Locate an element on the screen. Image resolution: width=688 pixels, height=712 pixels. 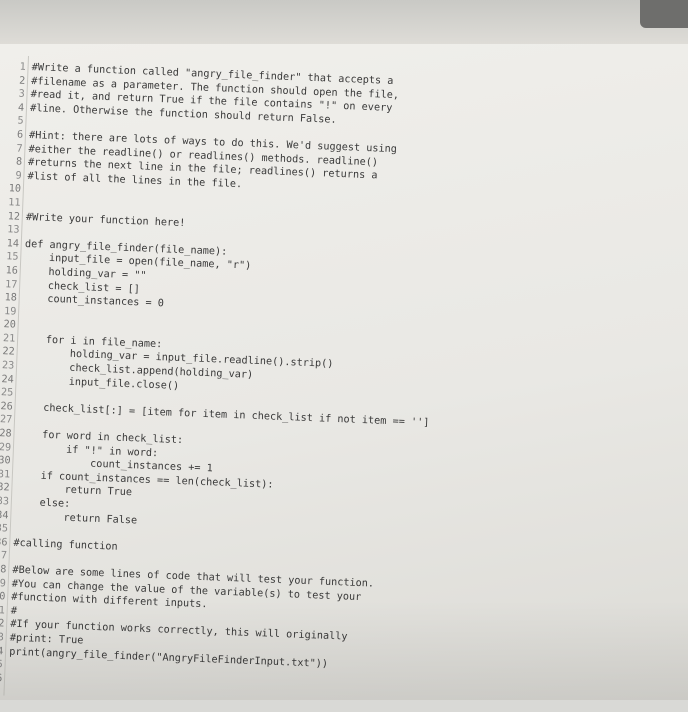
line-number: 35 is located at coordinates (4, 529).